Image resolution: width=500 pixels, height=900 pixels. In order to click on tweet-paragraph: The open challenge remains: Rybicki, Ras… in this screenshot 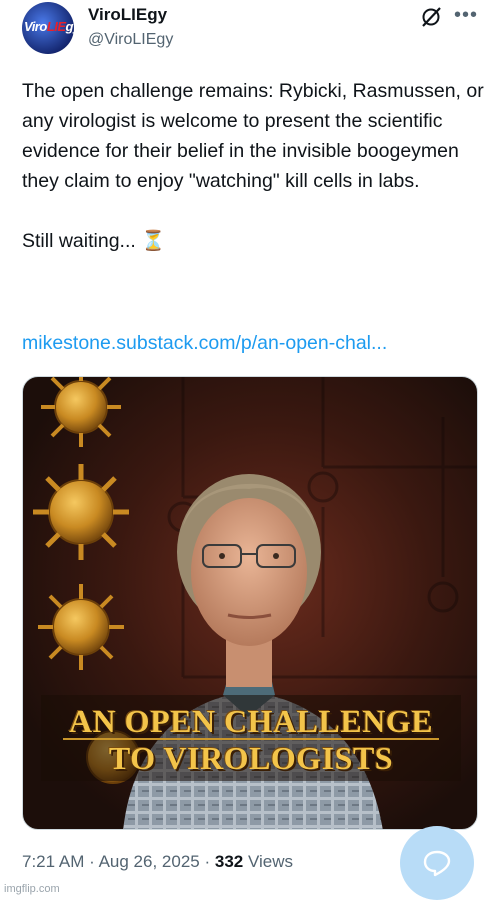, I will do `click(253, 136)`.